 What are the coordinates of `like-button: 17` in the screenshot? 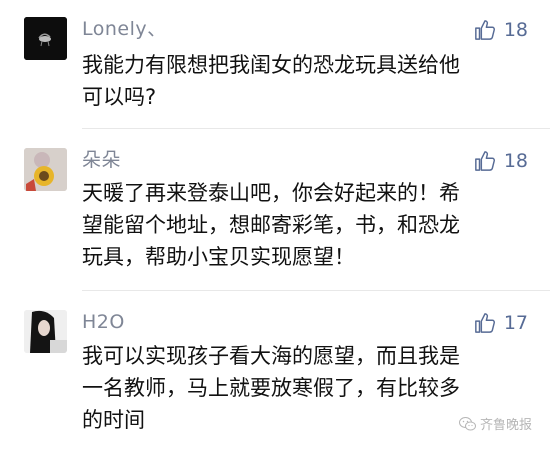 It's located at (501, 323).